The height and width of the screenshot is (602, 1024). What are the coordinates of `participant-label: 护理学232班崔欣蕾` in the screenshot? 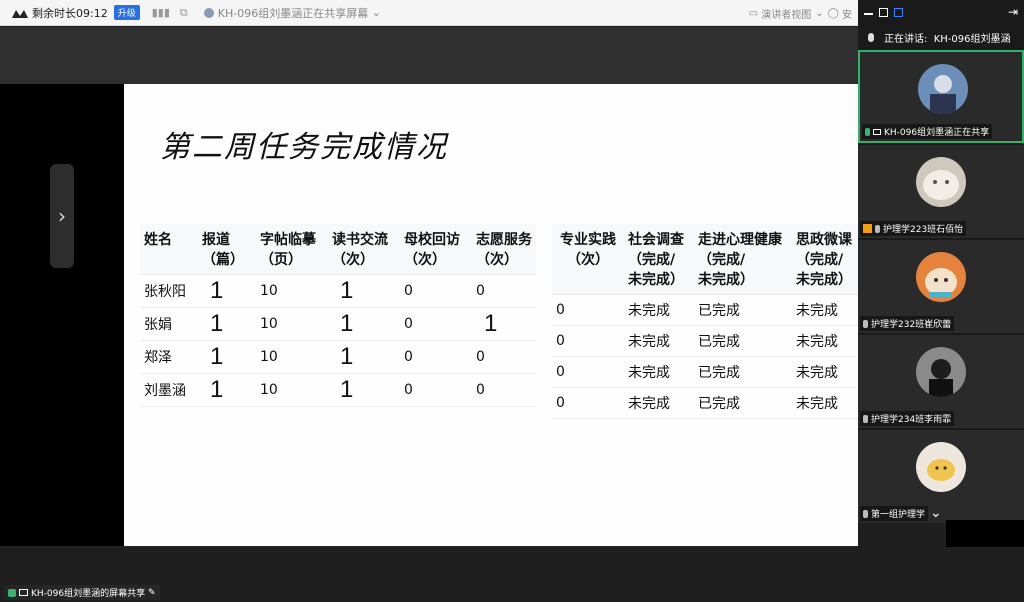 It's located at (907, 323).